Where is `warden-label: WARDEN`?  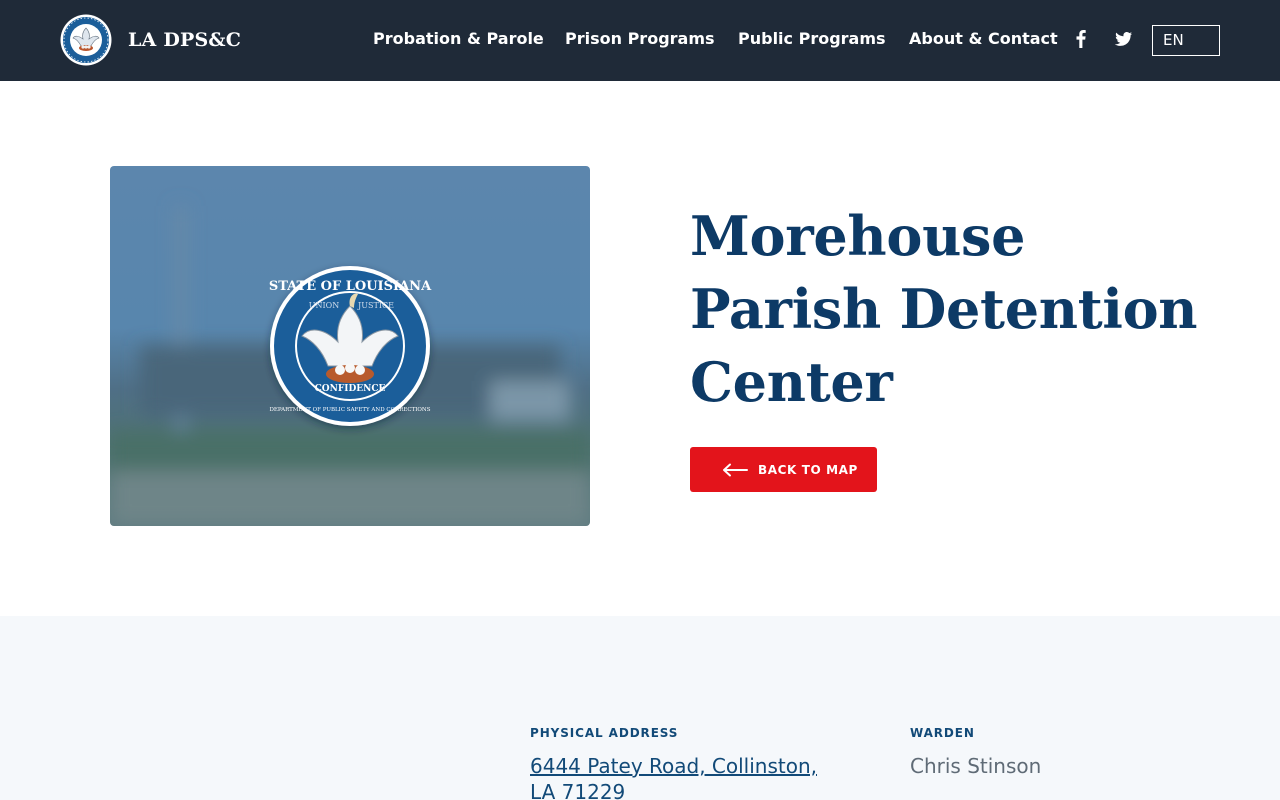
warden-label: WARDEN is located at coordinates (942, 733).